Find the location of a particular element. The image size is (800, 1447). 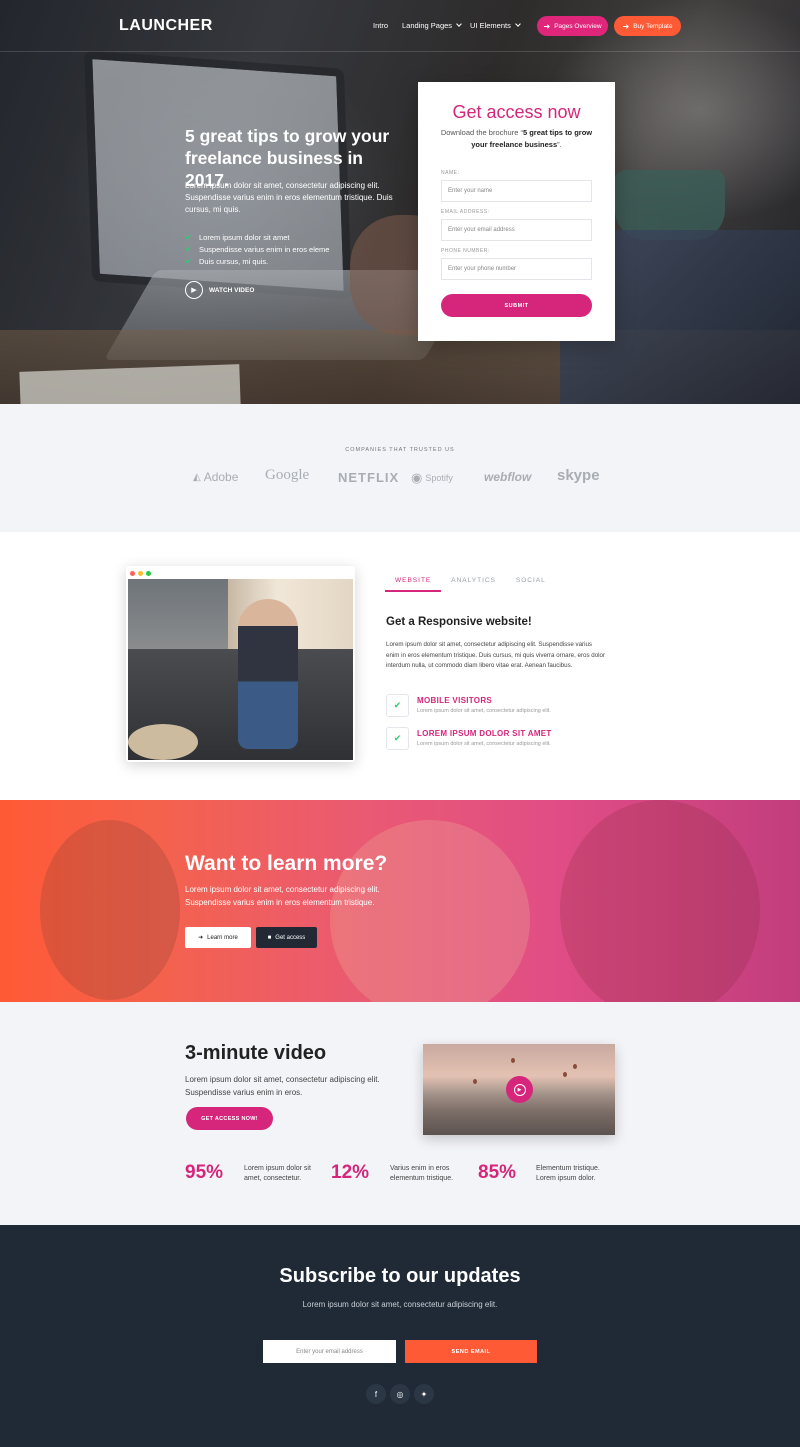

photo-person-right is located at coordinates (660, 901).